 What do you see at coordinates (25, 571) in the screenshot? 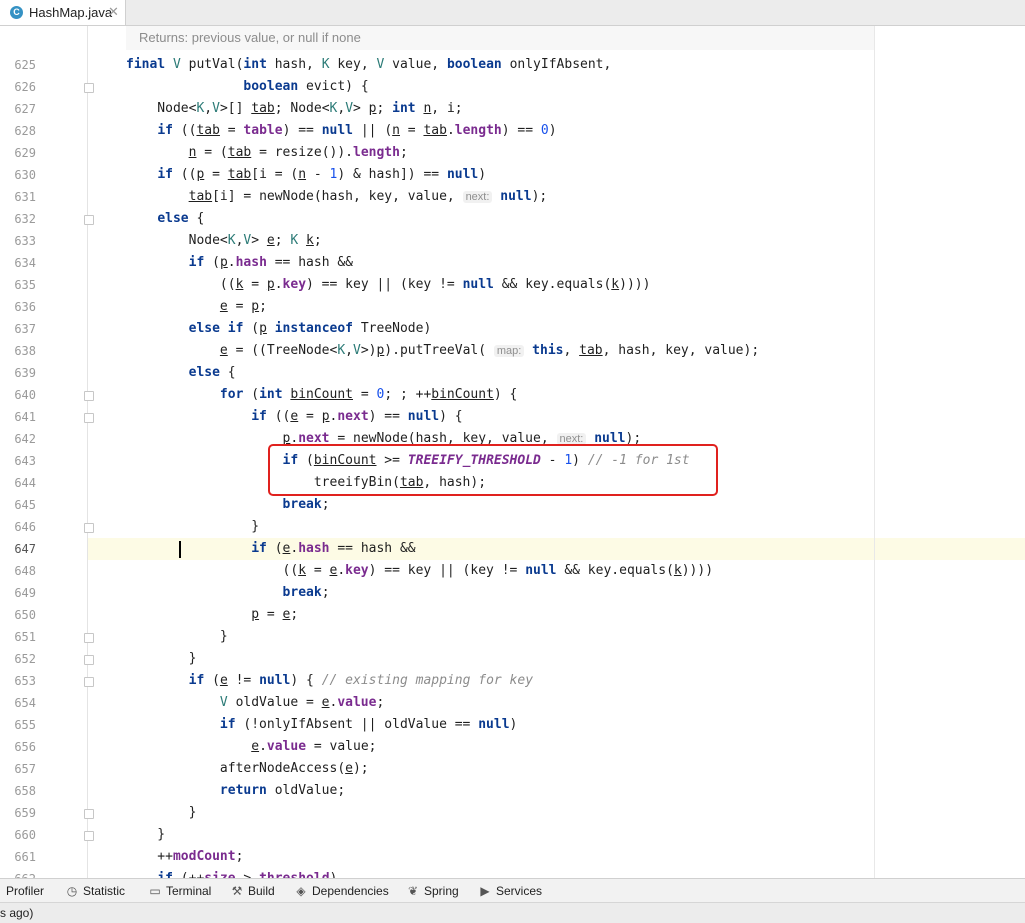
I see `line-number: 648` at bounding box center [25, 571].